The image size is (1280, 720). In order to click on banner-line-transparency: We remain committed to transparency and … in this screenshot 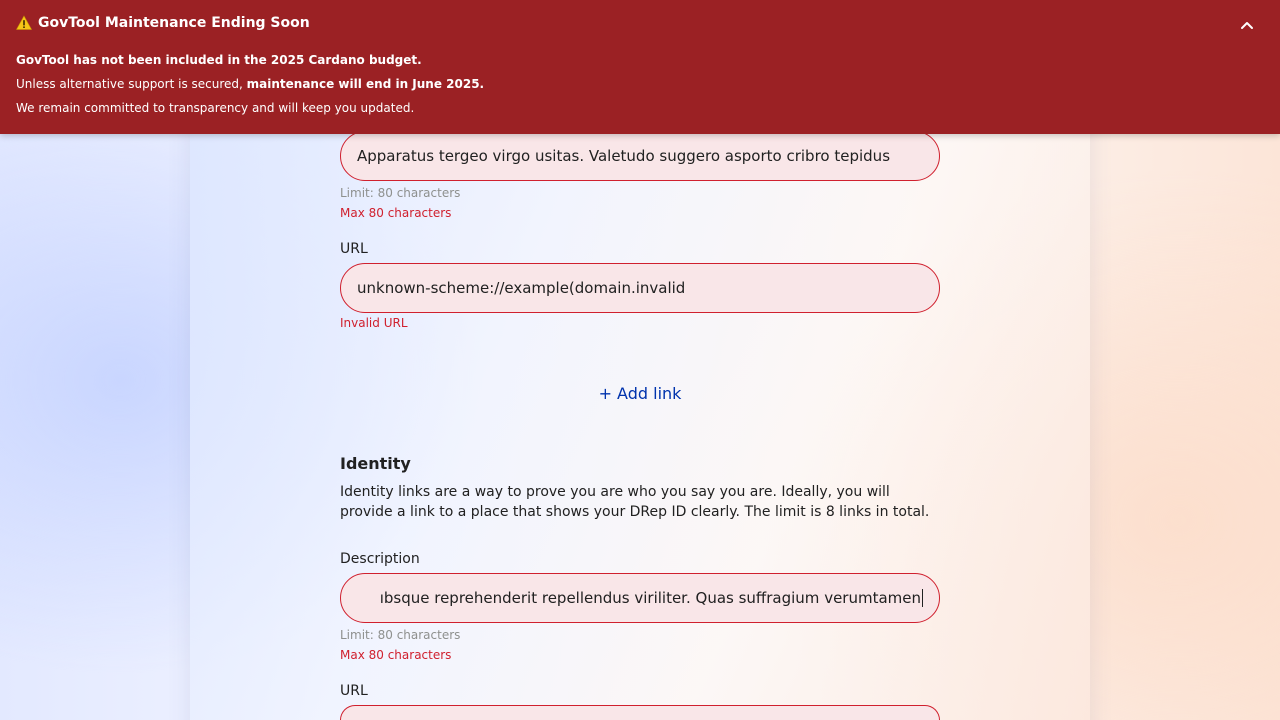, I will do `click(215, 108)`.